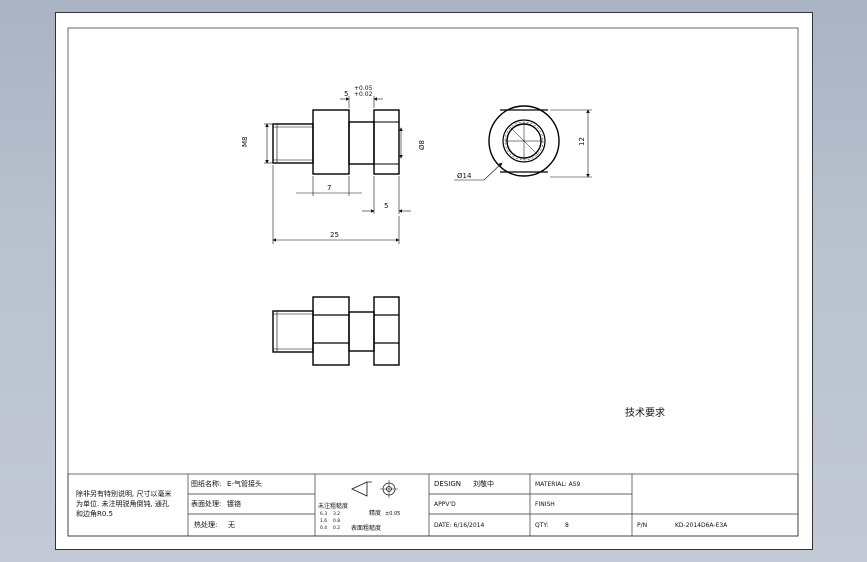 Image resolution: width=867 pixels, height=562 pixels. What do you see at coordinates (464, 176) in the screenshot?
I see `dim-phi14: Ø14` at bounding box center [464, 176].